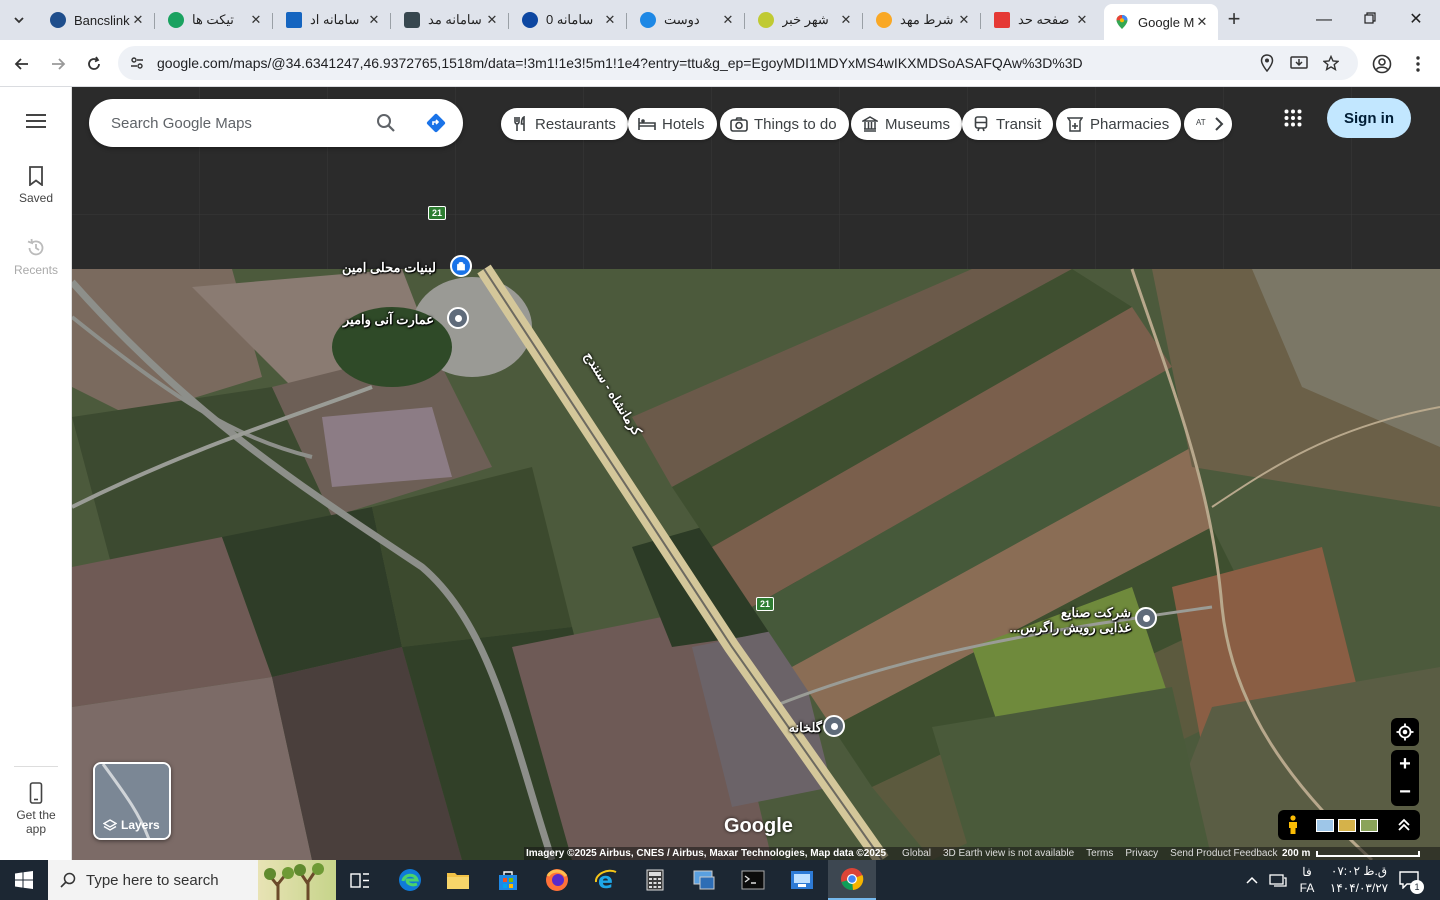 The height and width of the screenshot is (900, 1440). What do you see at coordinates (458, 880) in the screenshot?
I see `taskbar-file-explorer` at bounding box center [458, 880].